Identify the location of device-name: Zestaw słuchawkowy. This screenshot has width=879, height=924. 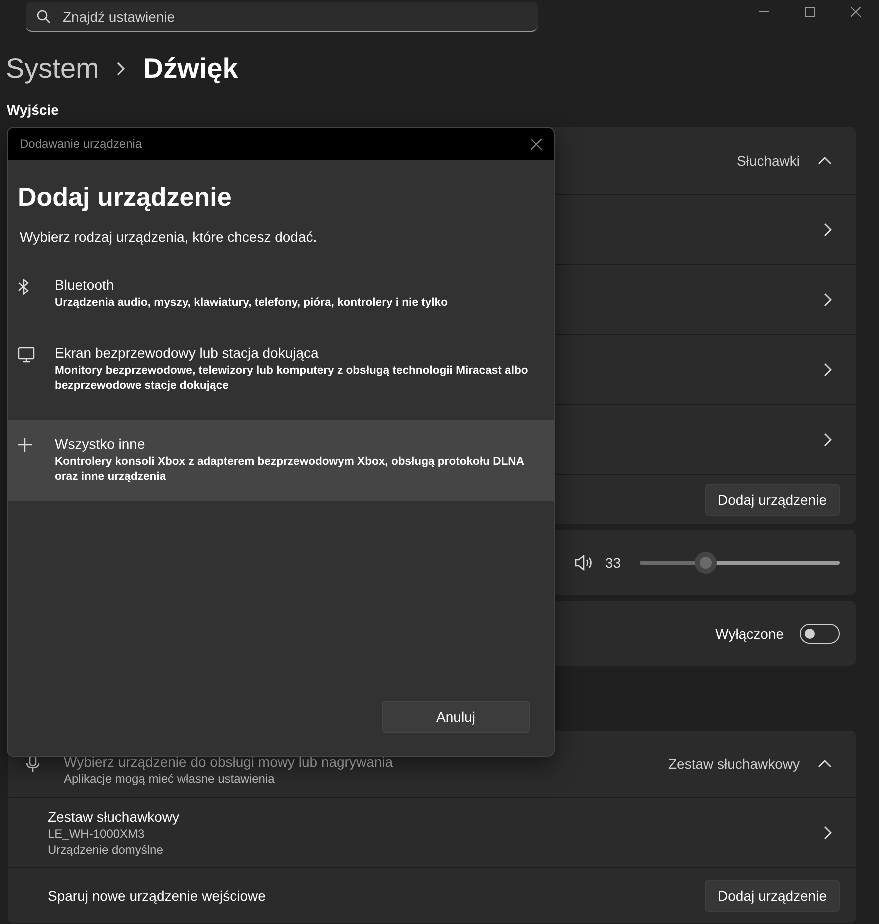
(114, 816).